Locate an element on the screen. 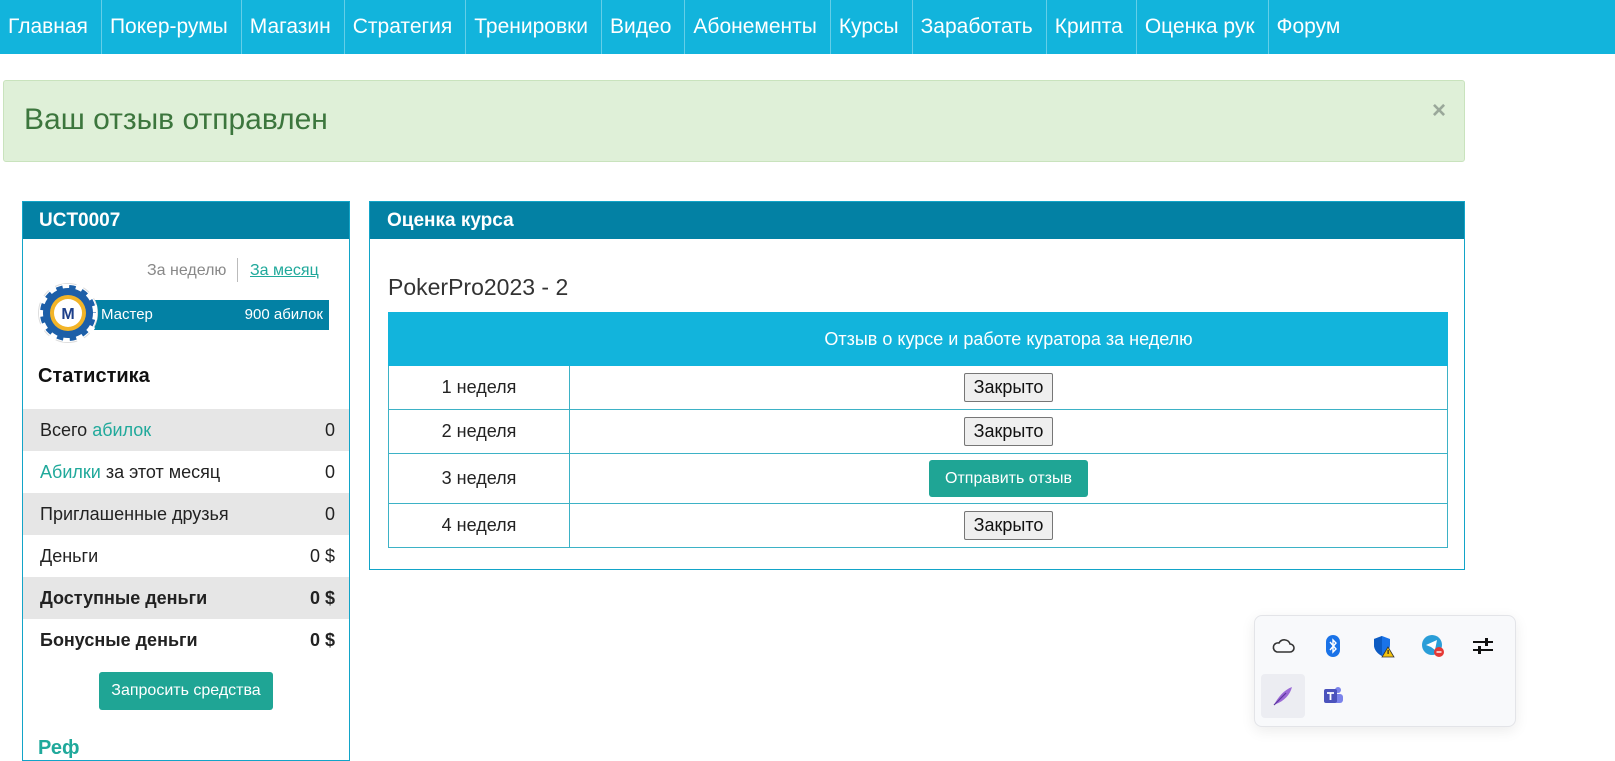  nav-crypto: Крипта is located at coordinates (1092, 27).